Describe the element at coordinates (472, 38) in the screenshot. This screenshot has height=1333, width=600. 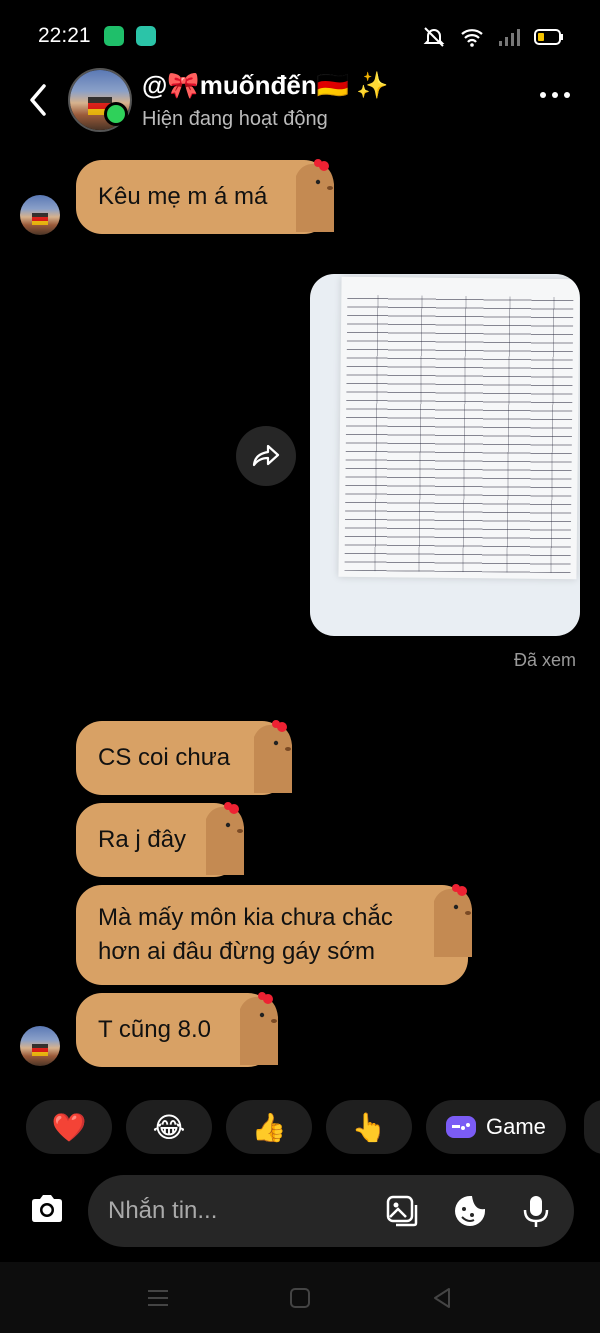
I see `wifi-icon` at that location.